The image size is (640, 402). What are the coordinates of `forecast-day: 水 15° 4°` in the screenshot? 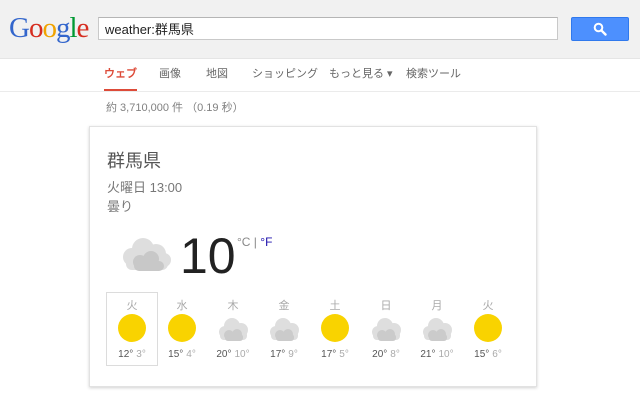 It's located at (182, 329).